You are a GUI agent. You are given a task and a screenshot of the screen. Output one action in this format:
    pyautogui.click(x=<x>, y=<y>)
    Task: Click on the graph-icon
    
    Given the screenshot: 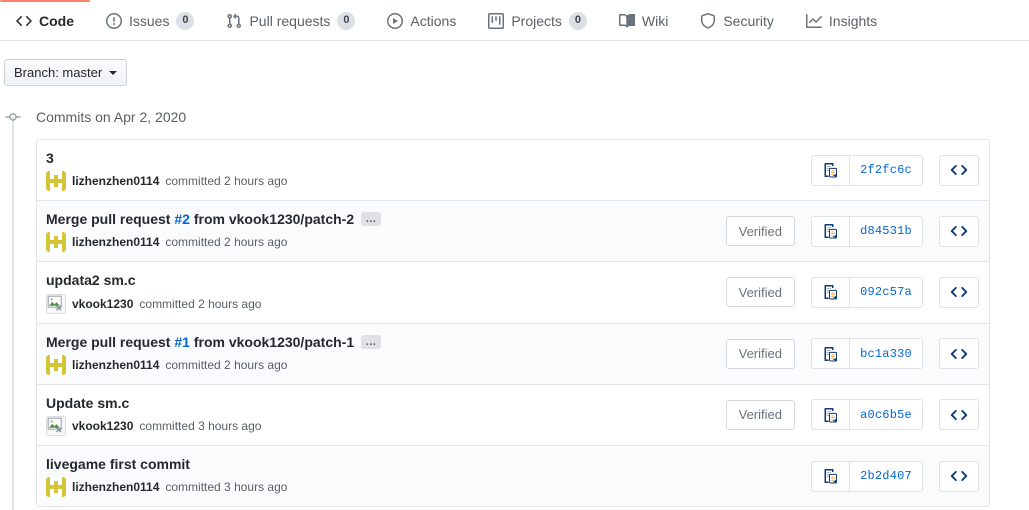 What is the action you would take?
    pyautogui.click(x=813, y=21)
    